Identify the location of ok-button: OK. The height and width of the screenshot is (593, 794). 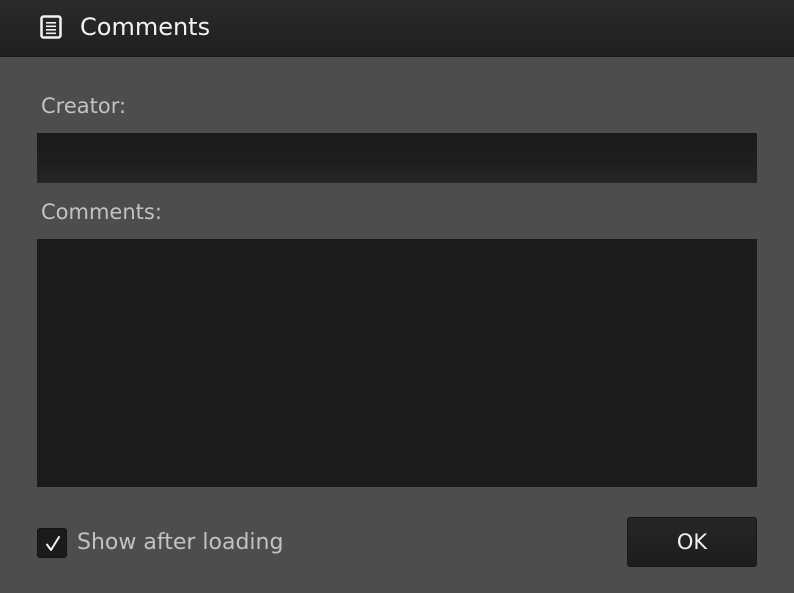
(692, 542).